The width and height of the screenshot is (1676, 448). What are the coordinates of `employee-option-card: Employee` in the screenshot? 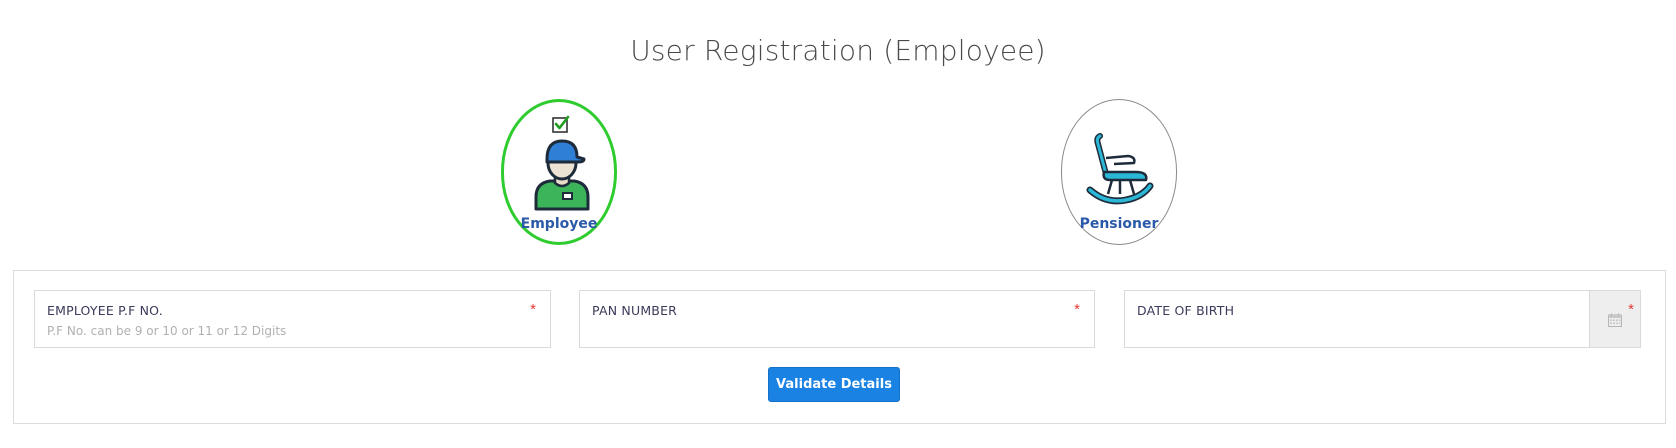 It's located at (559, 172).